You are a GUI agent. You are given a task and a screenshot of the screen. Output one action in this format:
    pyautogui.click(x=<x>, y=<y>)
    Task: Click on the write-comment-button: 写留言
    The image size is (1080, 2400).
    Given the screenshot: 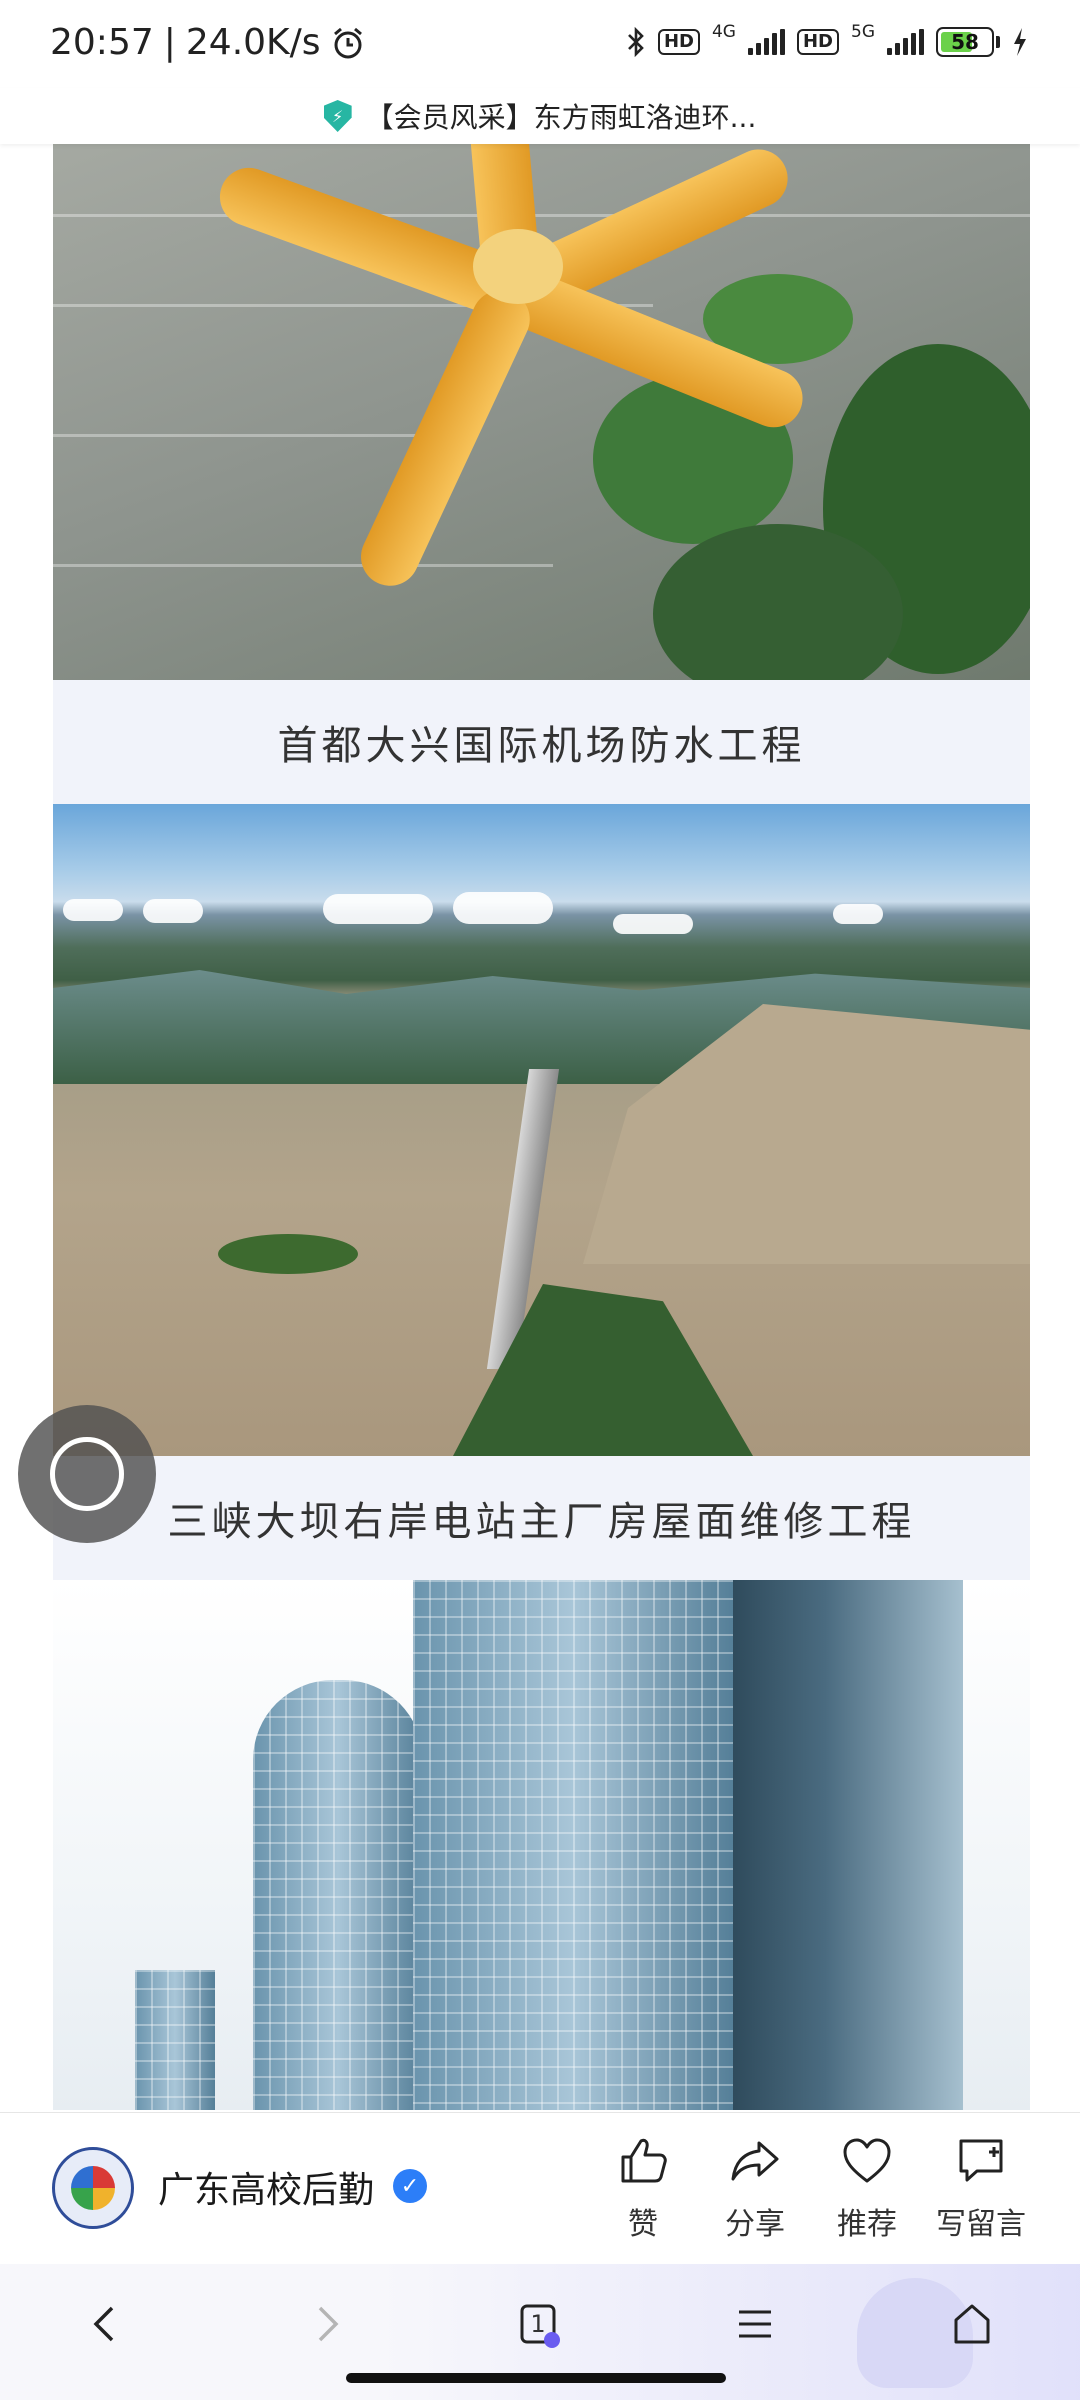 What is the action you would take?
    pyautogui.click(x=981, y=2190)
    